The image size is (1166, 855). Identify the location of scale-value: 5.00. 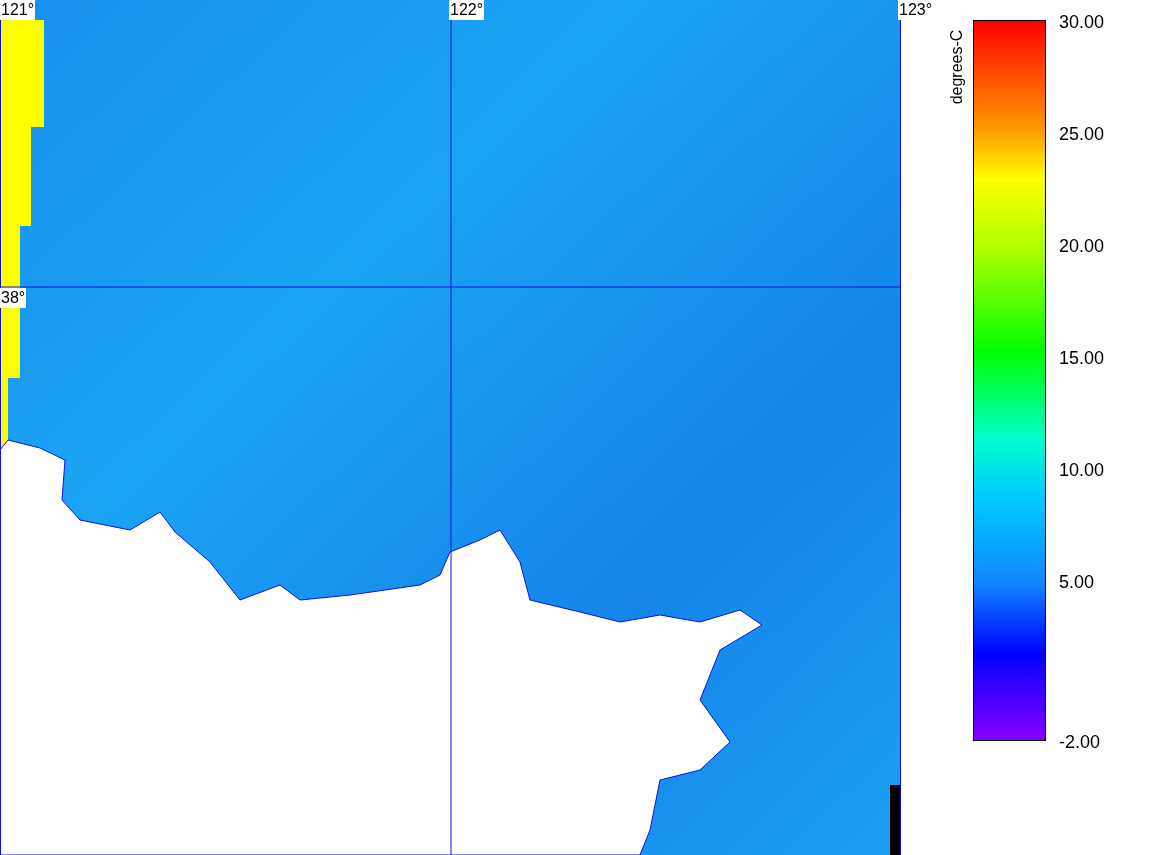
(1077, 582).